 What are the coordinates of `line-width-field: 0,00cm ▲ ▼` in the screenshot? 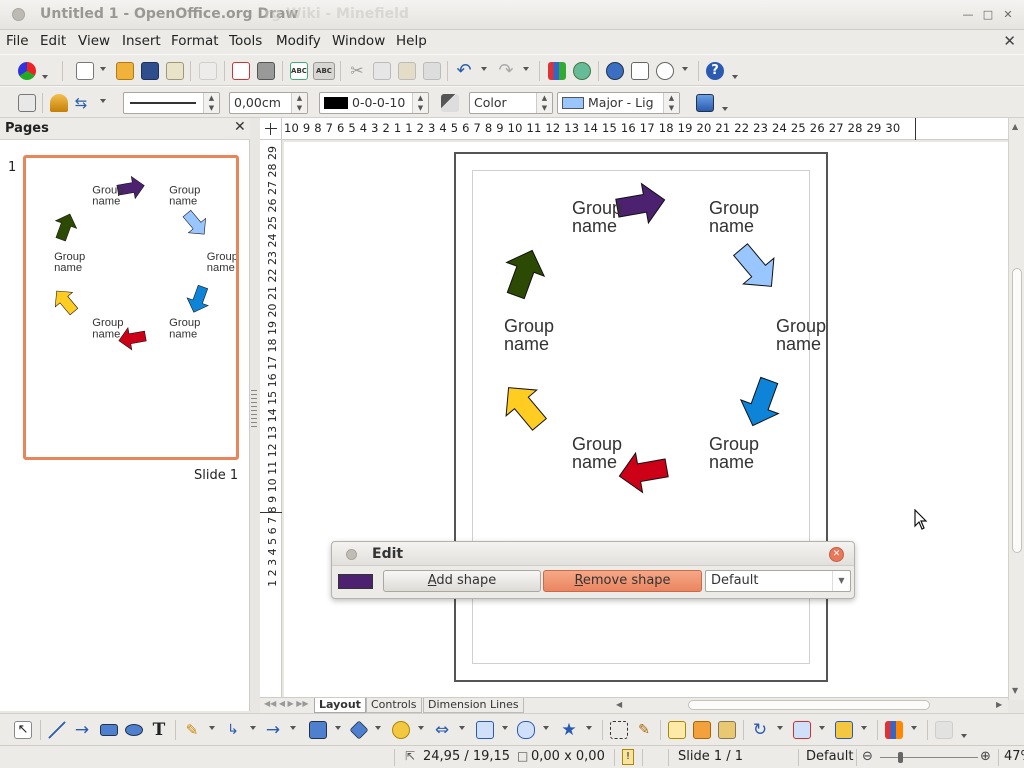 It's located at (268, 103).